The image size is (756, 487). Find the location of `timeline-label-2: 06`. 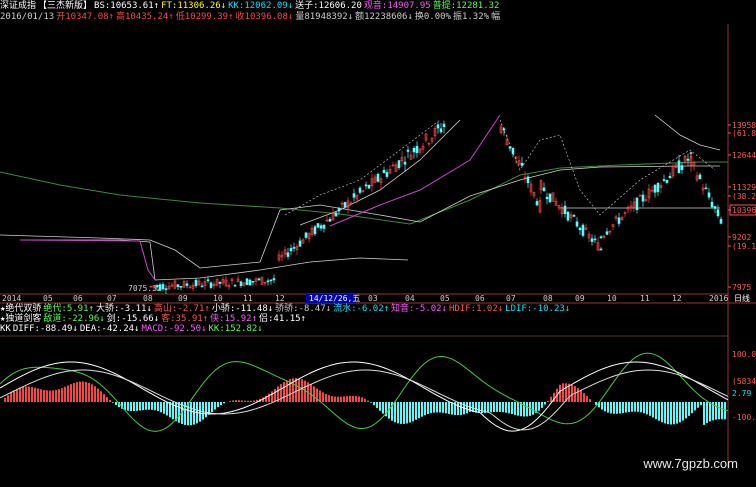

timeline-label-2: 06 is located at coordinates (78, 298).